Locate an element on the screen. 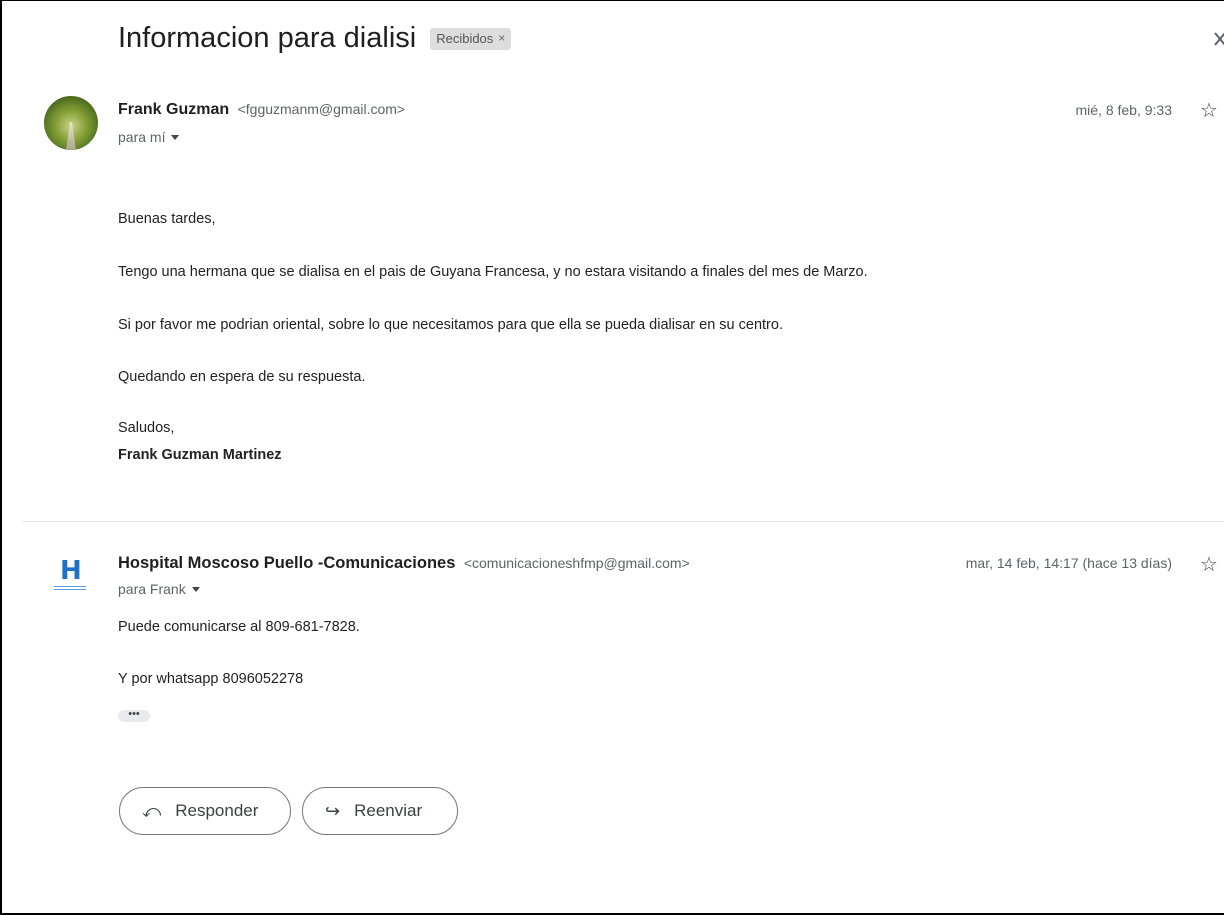  reply-label: Responder is located at coordinates (217, 810).